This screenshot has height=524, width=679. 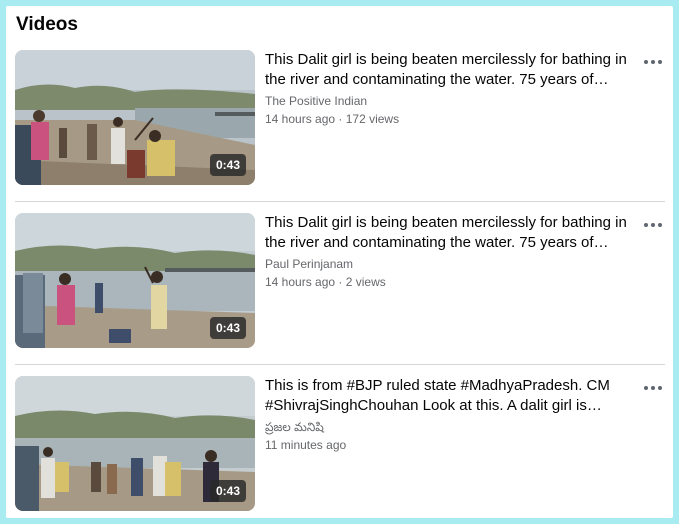 What do you see at coordinates (450, 101) in the screenshot?
I see `video-author: The Positive Indian` at bounding box center [450, 101].